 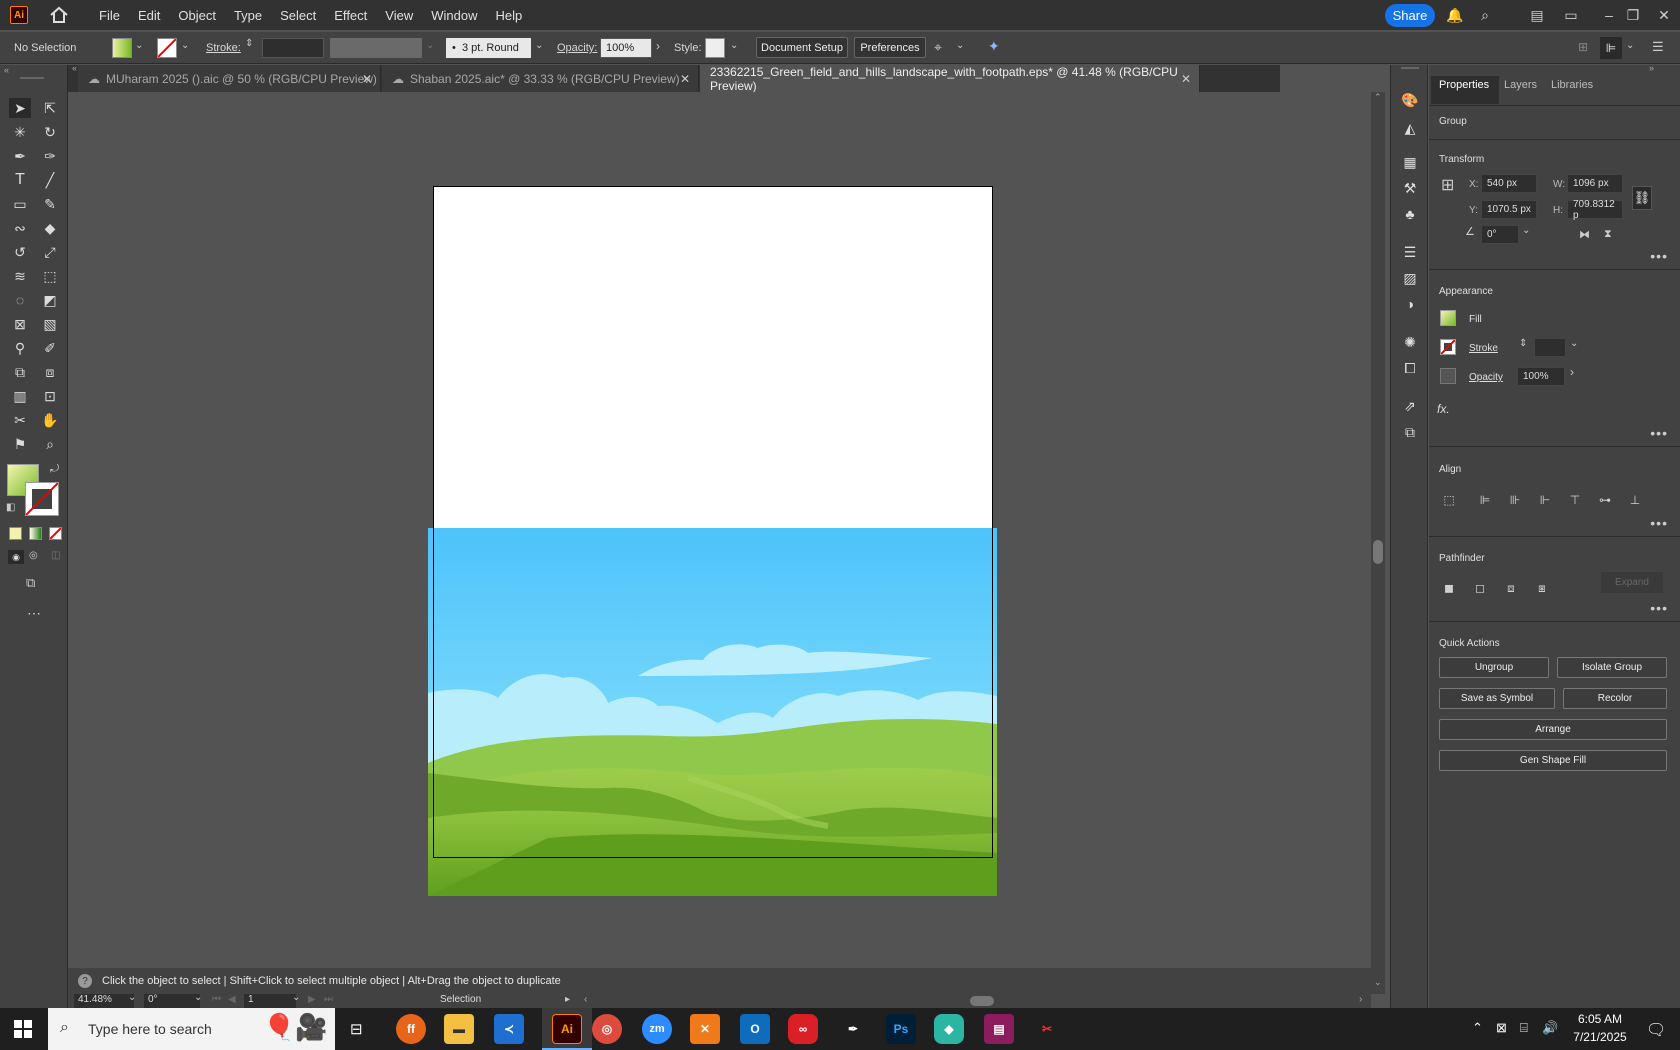 What do you see at coordinates (1635, 500) in the screenshot?
I see `align-bottom-icon: ⊥` at bounding box center [1635, 500].